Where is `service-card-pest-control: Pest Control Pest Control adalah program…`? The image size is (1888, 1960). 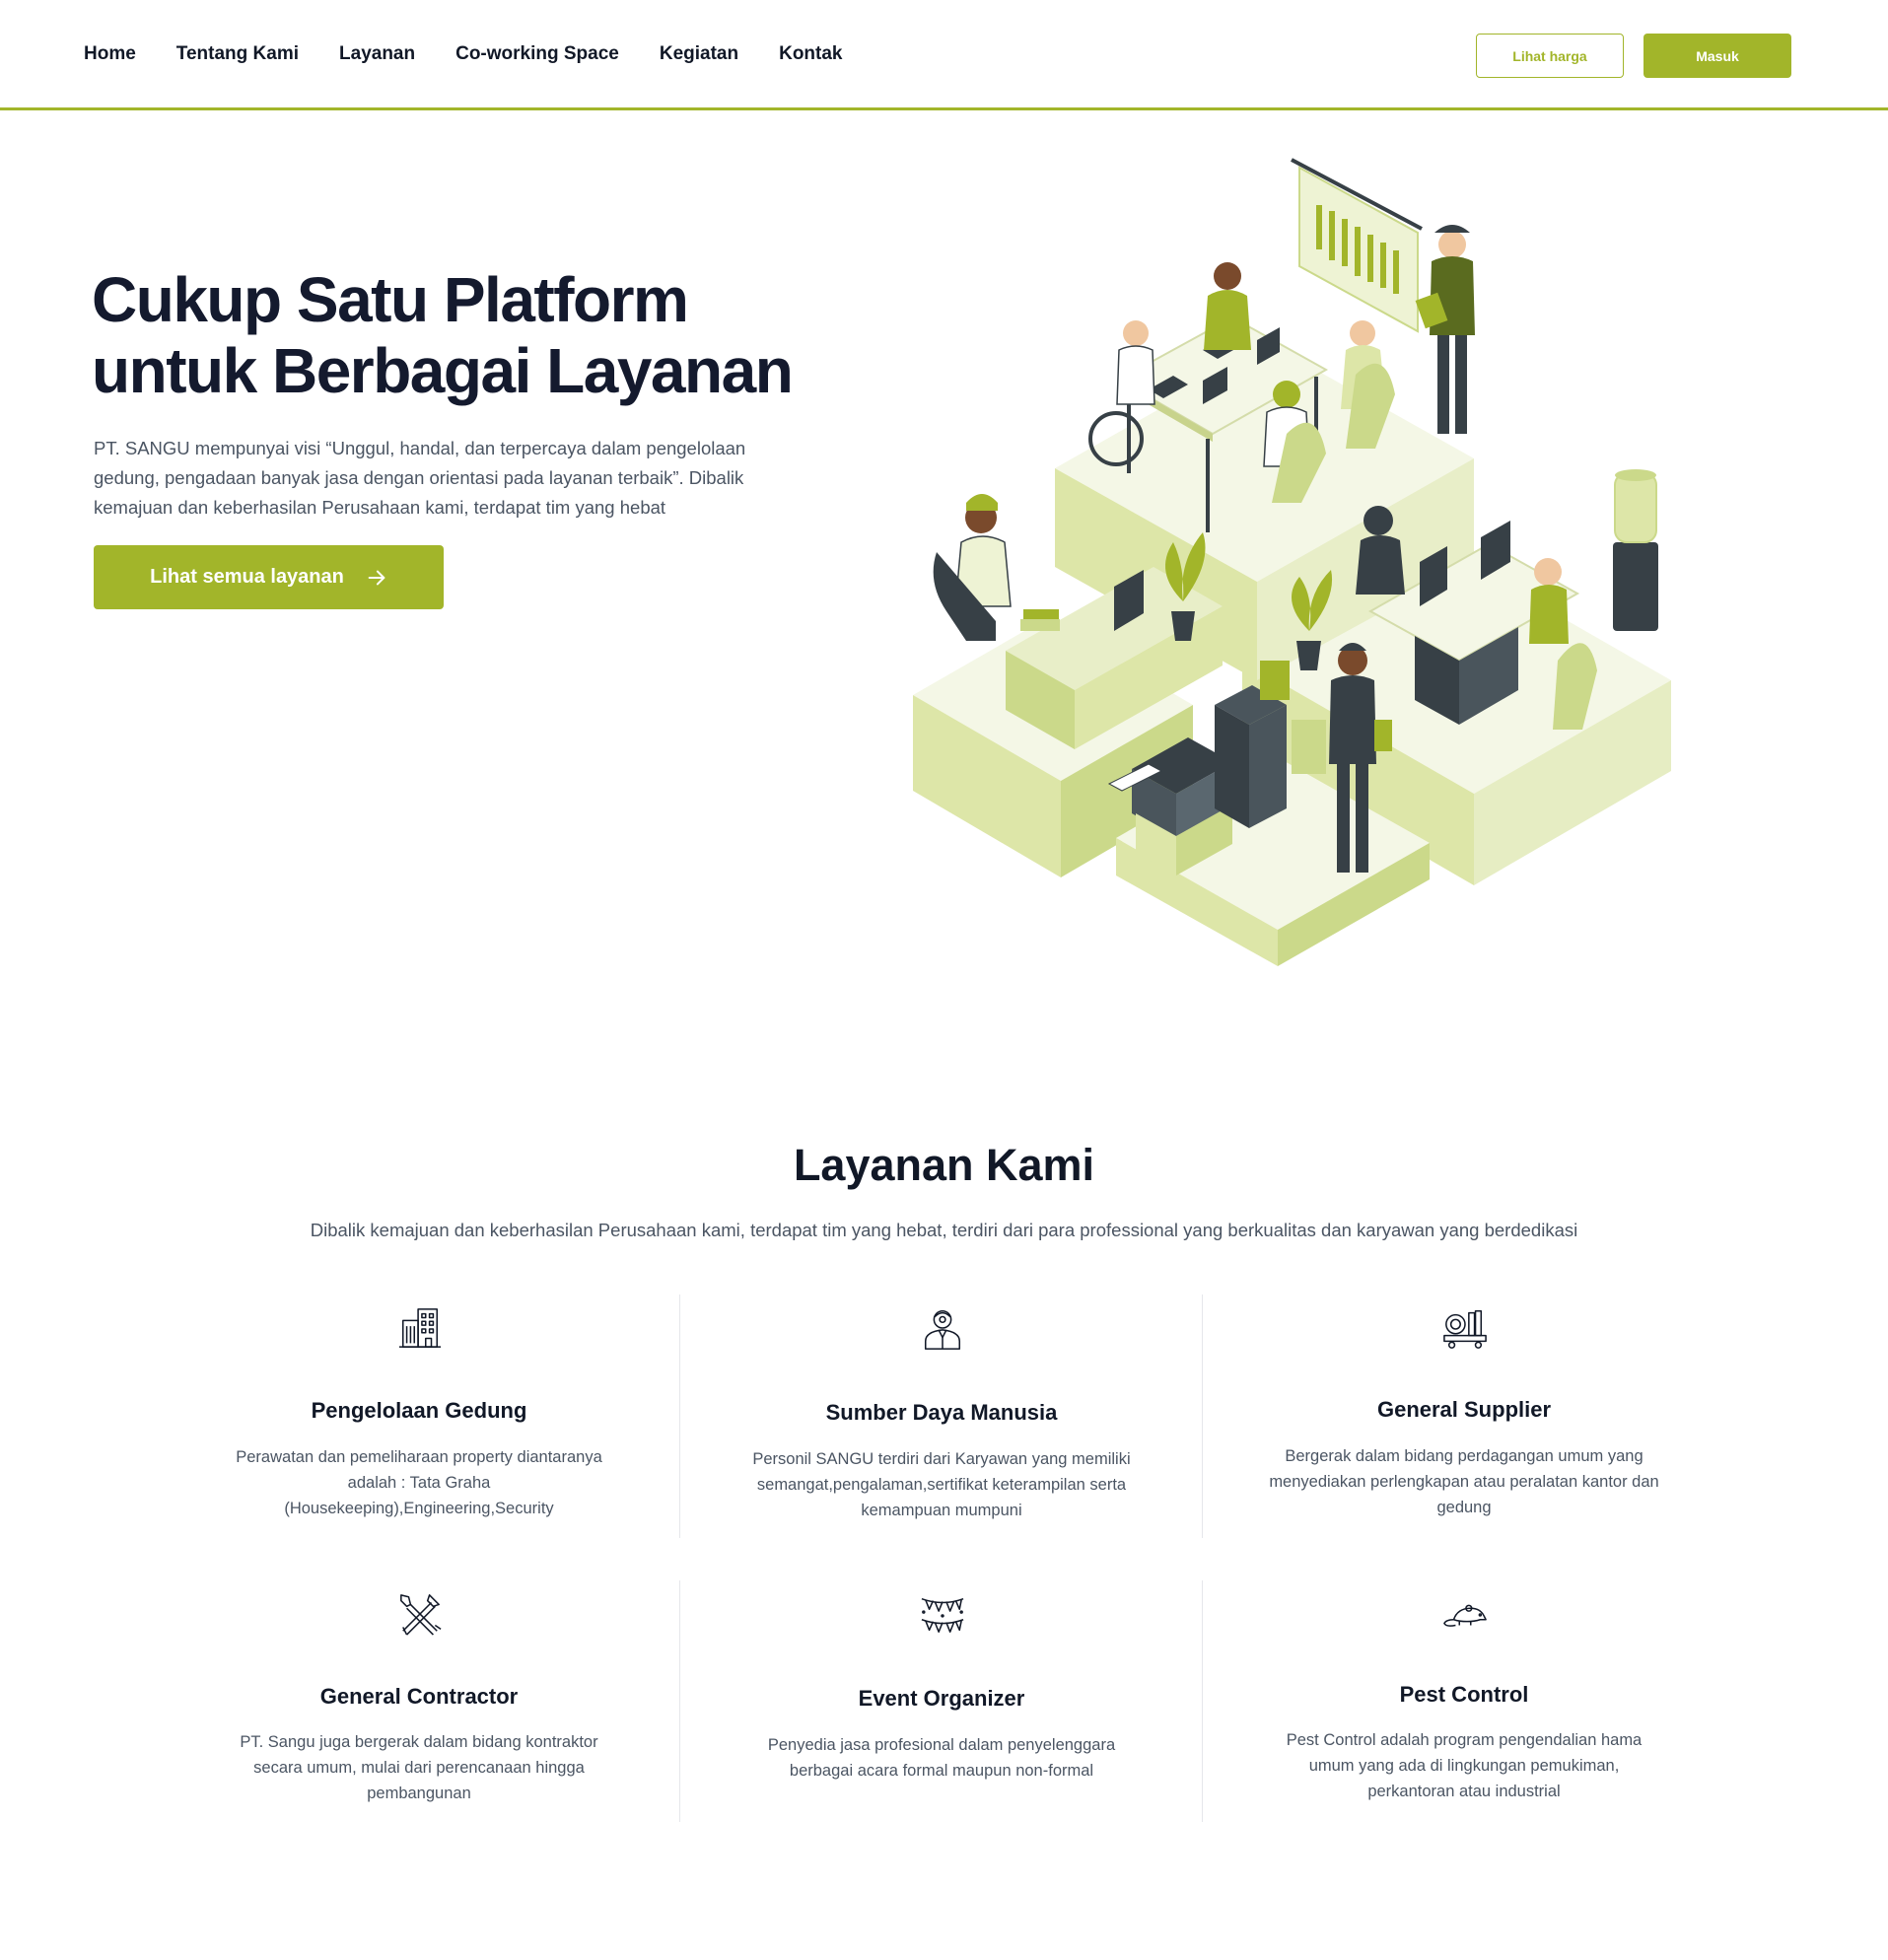
service-card-pest-control: Pest Control Pest Control adalah program… is located at coordinates (1464, 1700).